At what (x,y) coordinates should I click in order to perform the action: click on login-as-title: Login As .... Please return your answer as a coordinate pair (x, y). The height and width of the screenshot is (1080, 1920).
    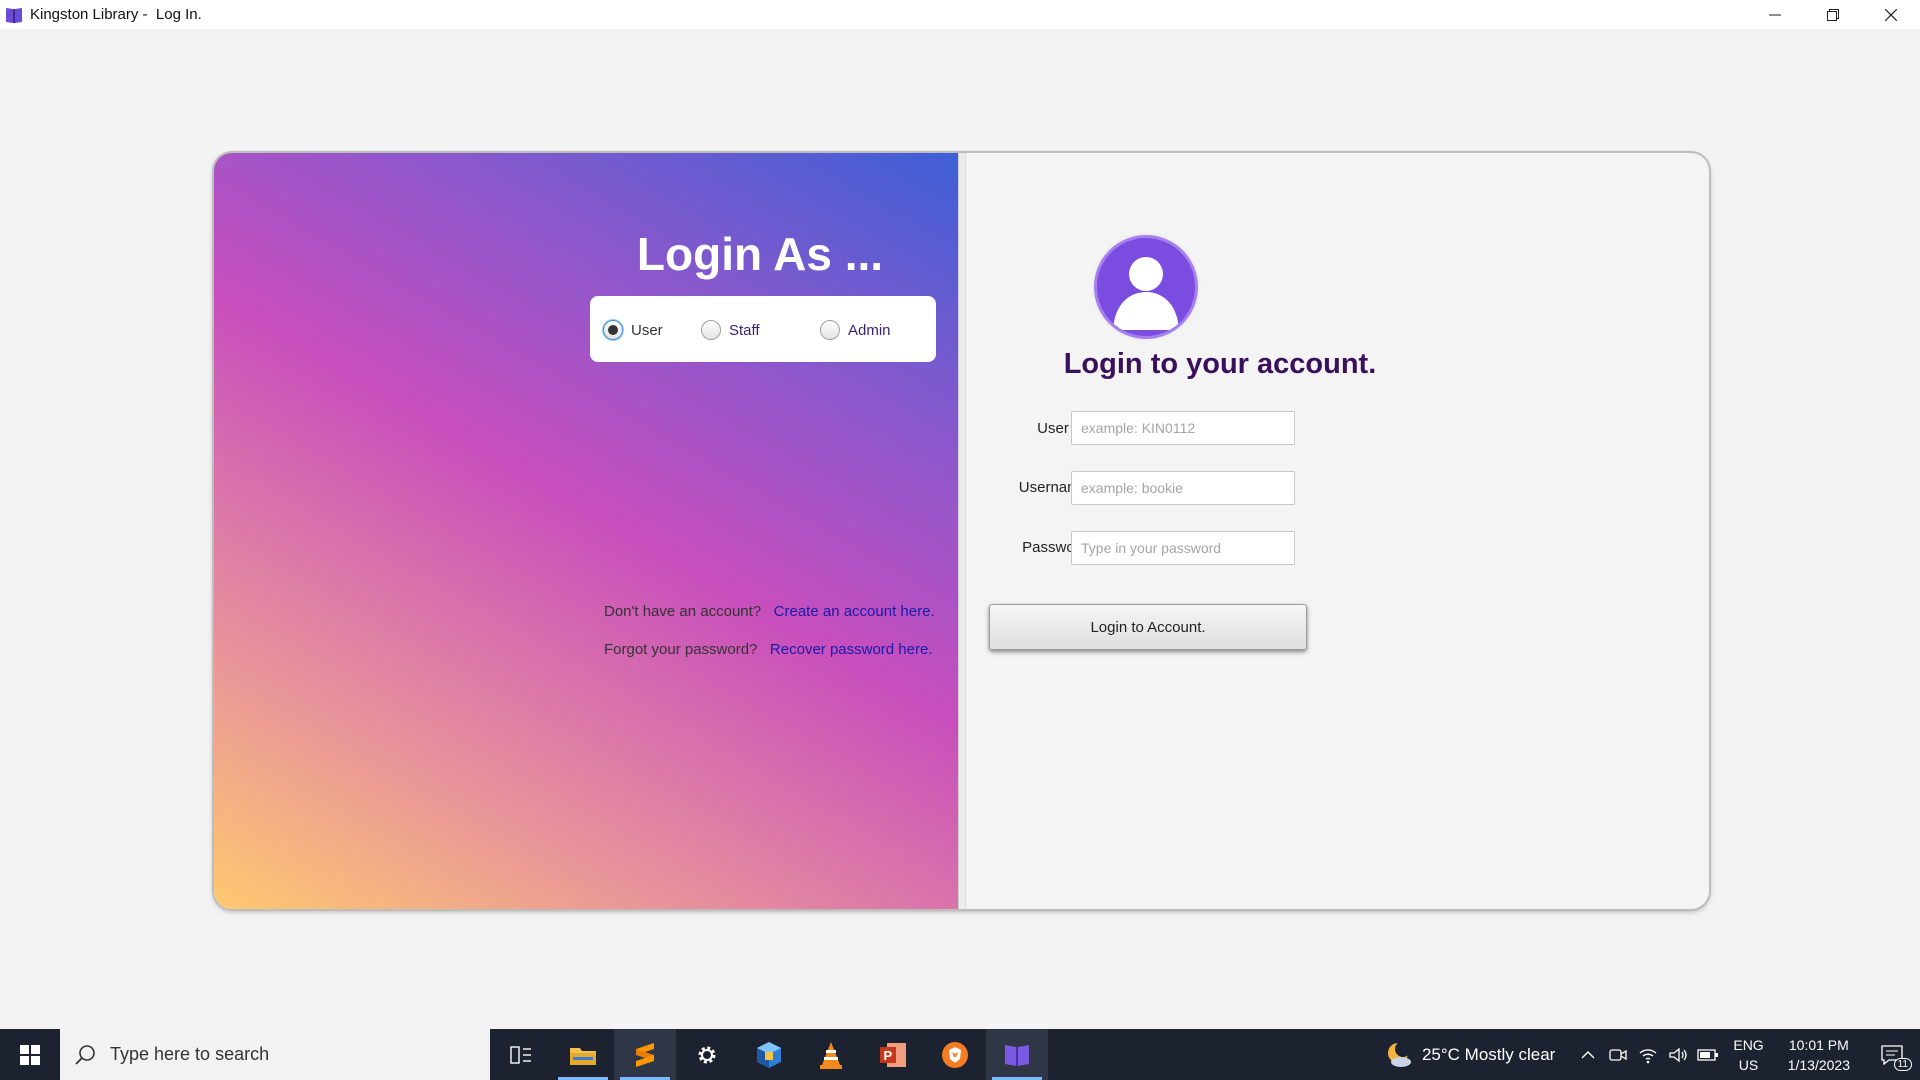
    Looking at the image, I should click on (760, 254).